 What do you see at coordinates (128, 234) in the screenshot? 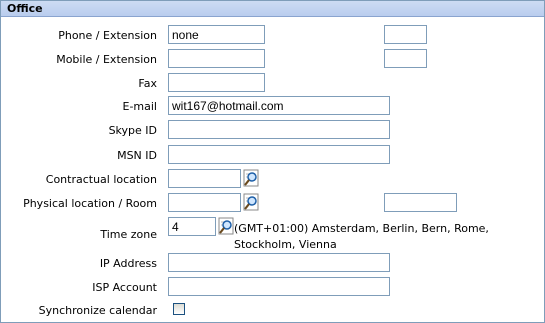
I see `time-zone-label: Time zone` at bounding box center [128, 234].